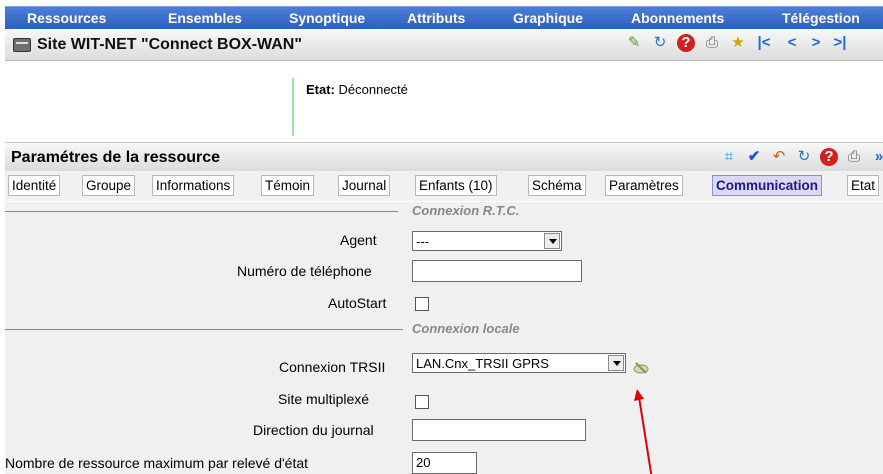  I want to click on local-legend: Connexion locale, so click(466, 328).